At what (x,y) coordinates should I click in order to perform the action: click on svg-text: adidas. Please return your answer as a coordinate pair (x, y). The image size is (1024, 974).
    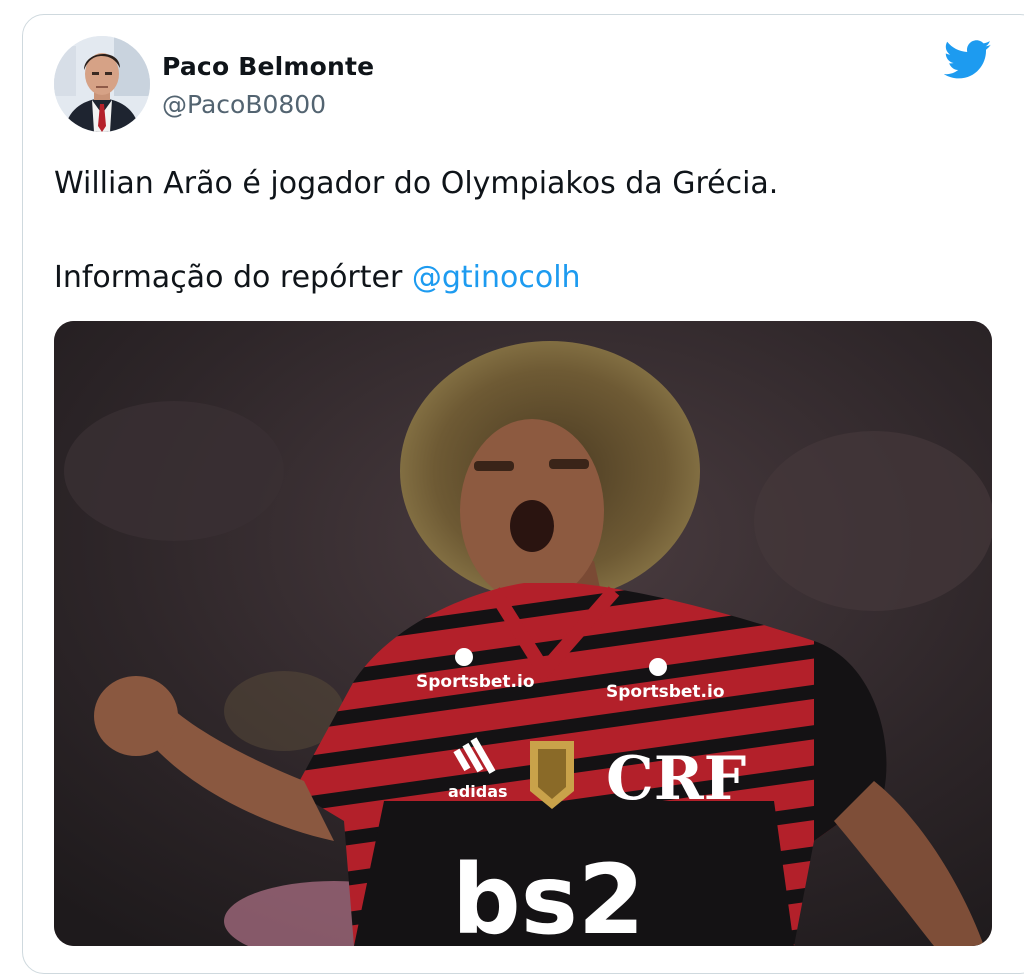
    Looking at the image, I should click on (478, 791).